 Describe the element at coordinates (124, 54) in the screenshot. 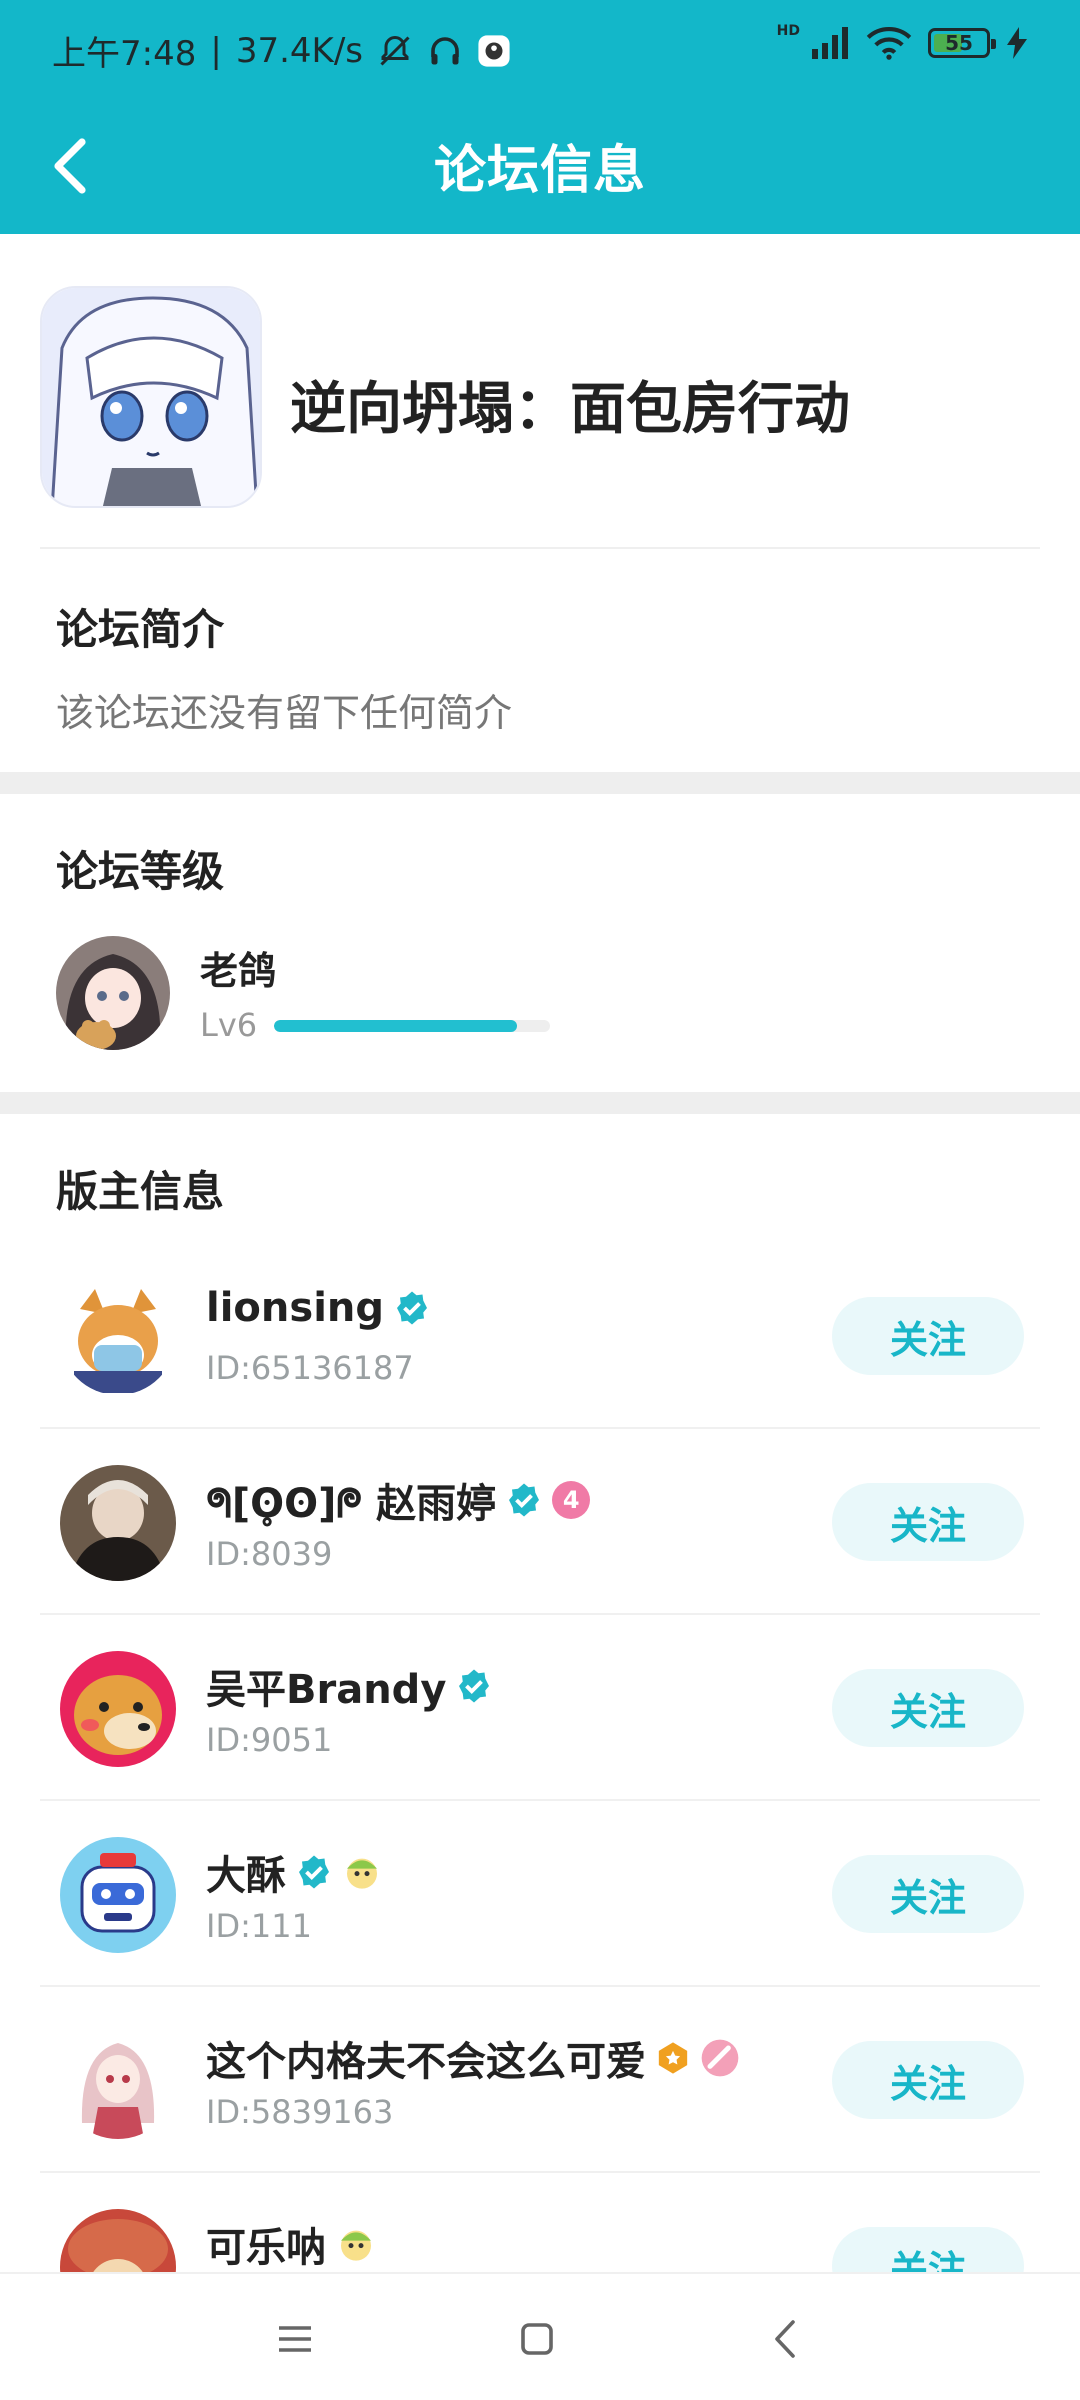

I see `status-time: 上午7:48` at that location.